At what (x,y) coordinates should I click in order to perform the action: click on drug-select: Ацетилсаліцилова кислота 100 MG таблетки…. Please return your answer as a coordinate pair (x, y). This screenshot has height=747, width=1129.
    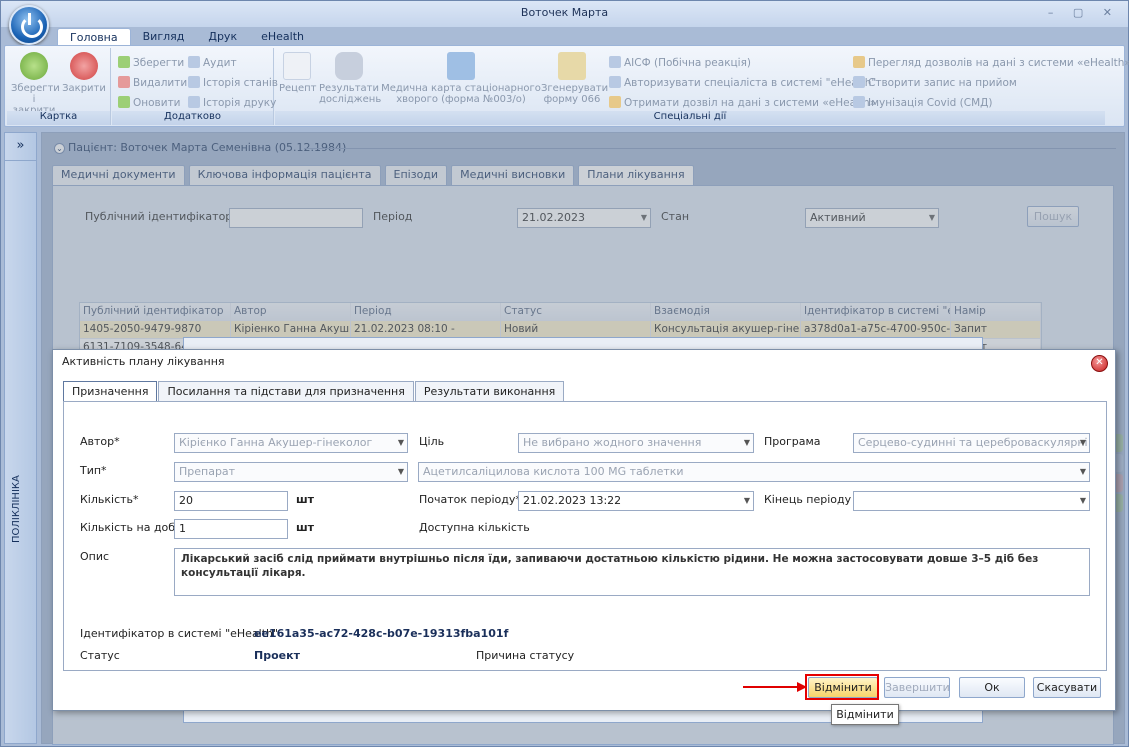
    Looking at the image, I should click on (754, 472).